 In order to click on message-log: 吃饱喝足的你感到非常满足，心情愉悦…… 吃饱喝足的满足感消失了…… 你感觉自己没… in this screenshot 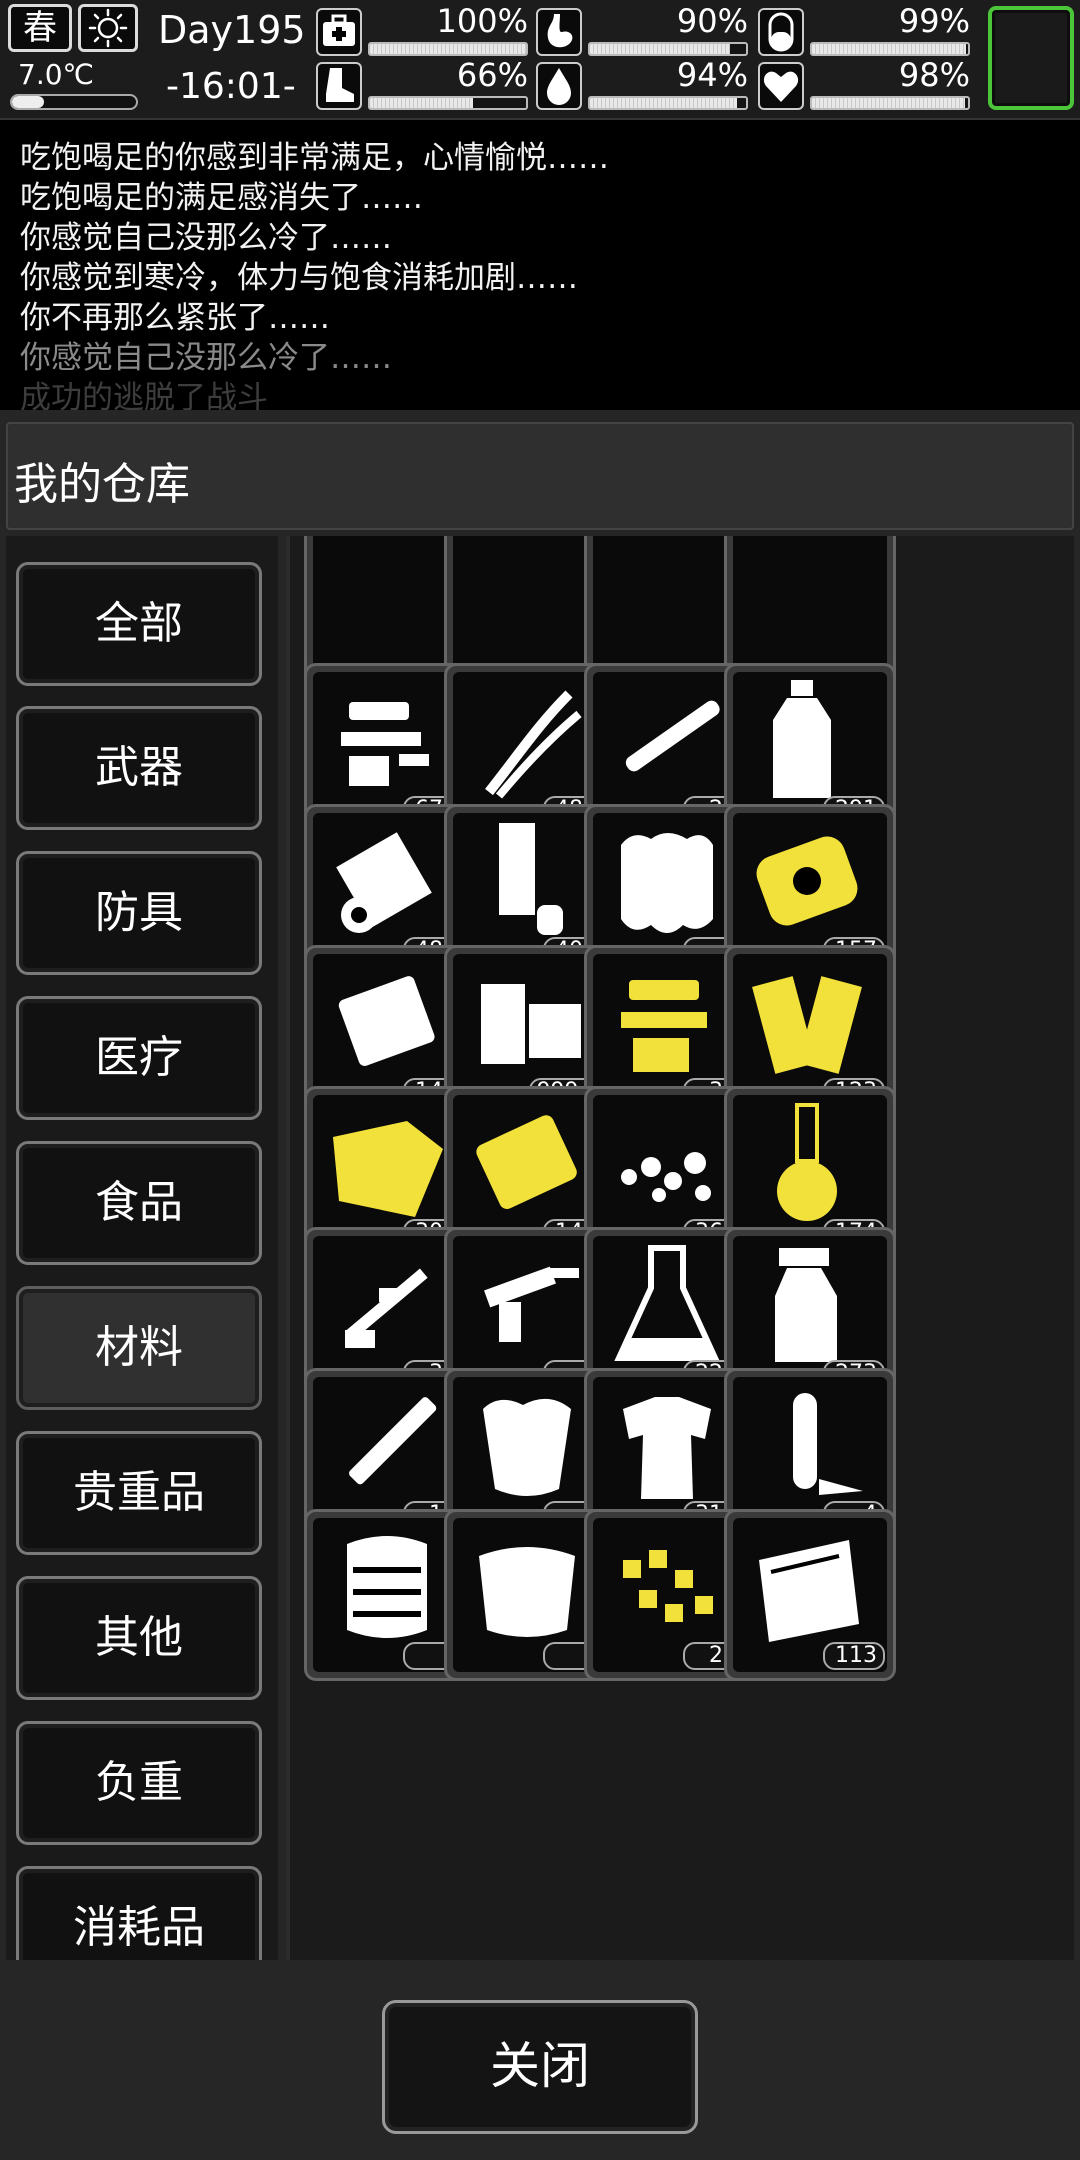, I will do `click(540, 265)`.